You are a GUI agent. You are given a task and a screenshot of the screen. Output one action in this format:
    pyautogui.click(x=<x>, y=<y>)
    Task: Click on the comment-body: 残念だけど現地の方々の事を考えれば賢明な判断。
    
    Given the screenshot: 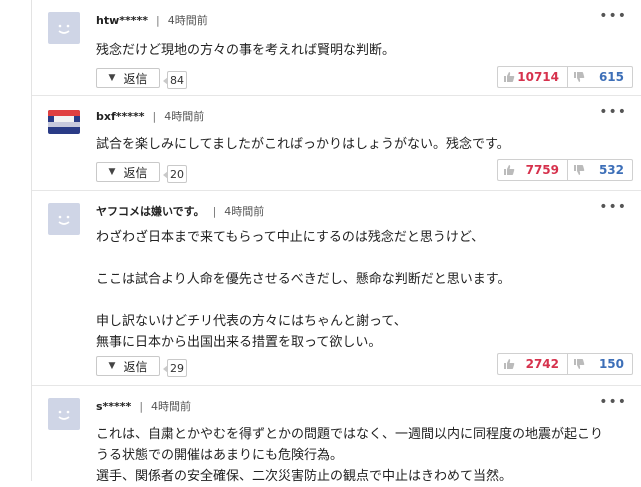 What is the action you would take?
    pyautogui.click(x=245, y=50)
    